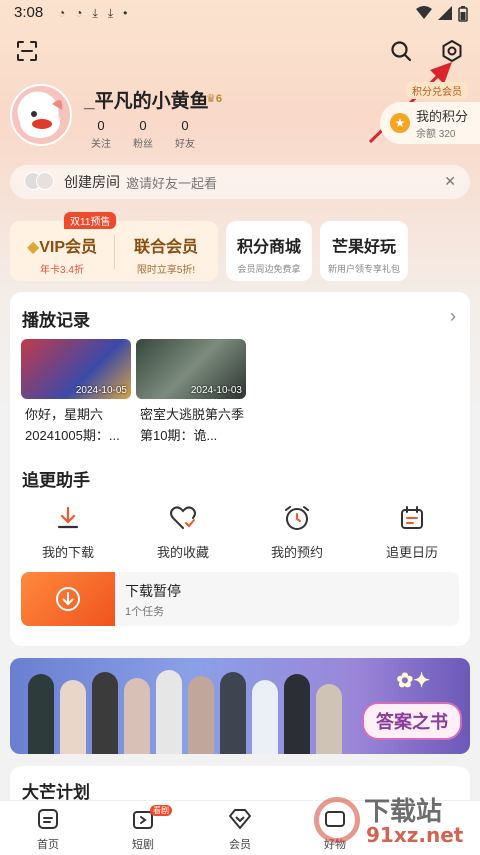 Image resolution: width=480 pixels, height=855 pixels. I want to click on download-thumbnail, so click(68, 599).